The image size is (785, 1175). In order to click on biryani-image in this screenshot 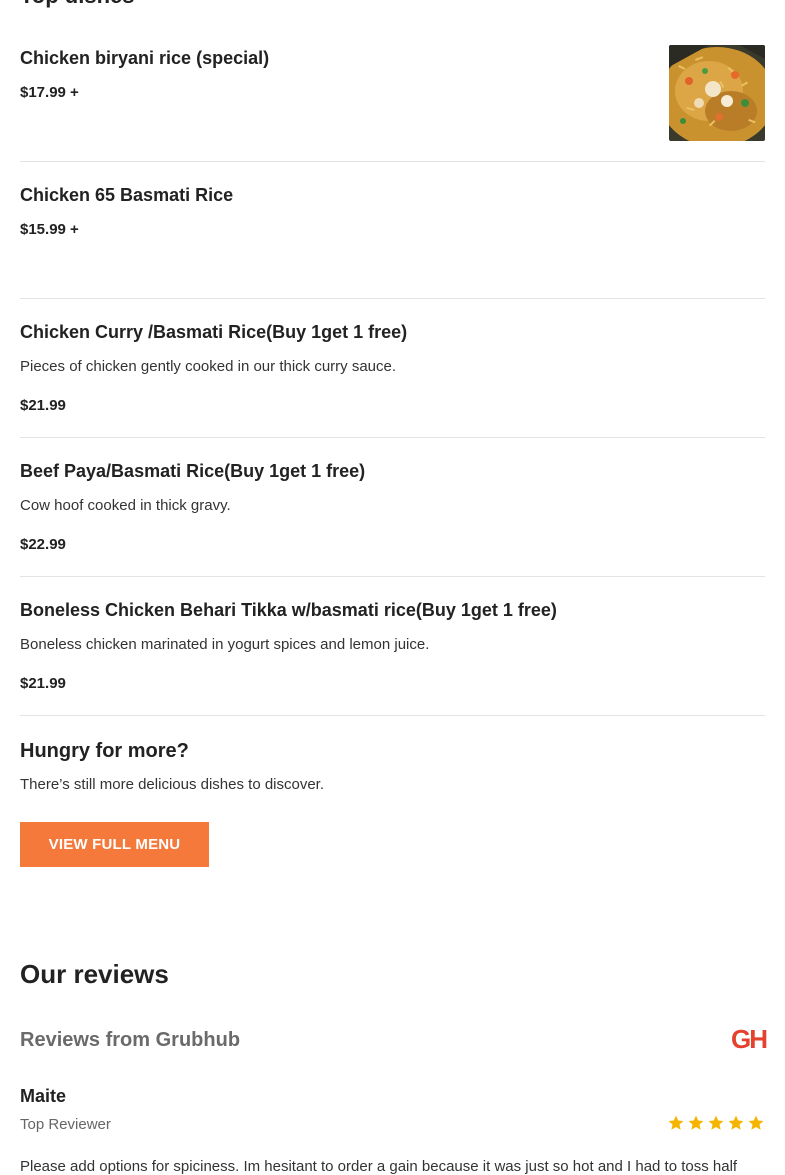, I will do `click(717, 93)`.